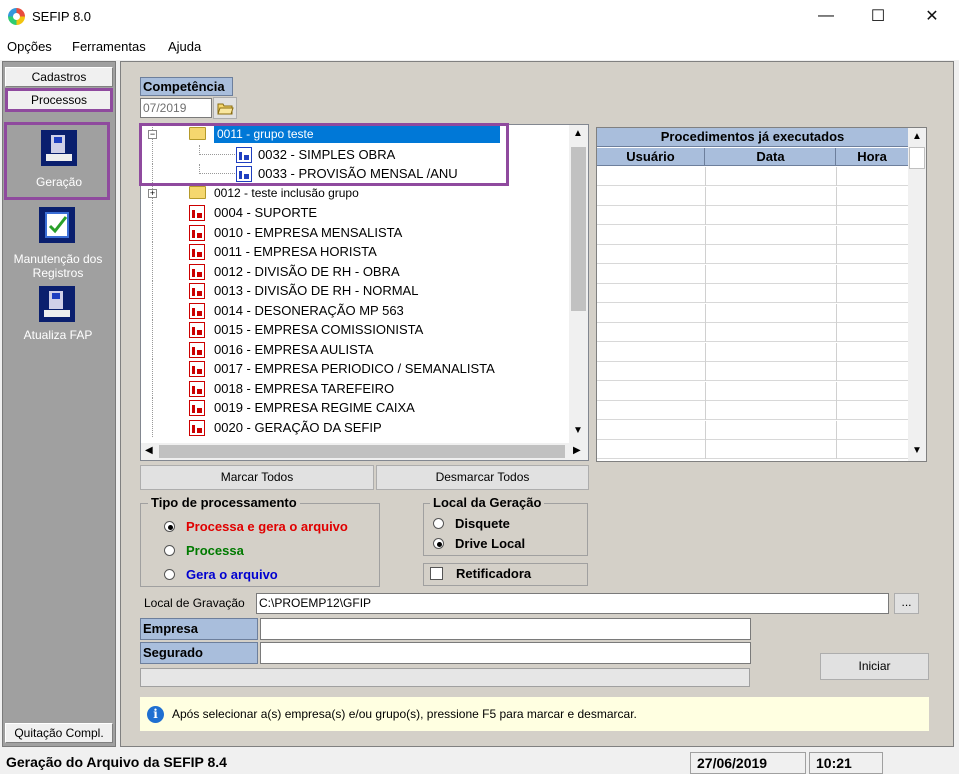 The image size is (959, 774). Describe the element at coordinates (490, 543) in the screenshot. I see `local-option-label: Drive Local` at that location.